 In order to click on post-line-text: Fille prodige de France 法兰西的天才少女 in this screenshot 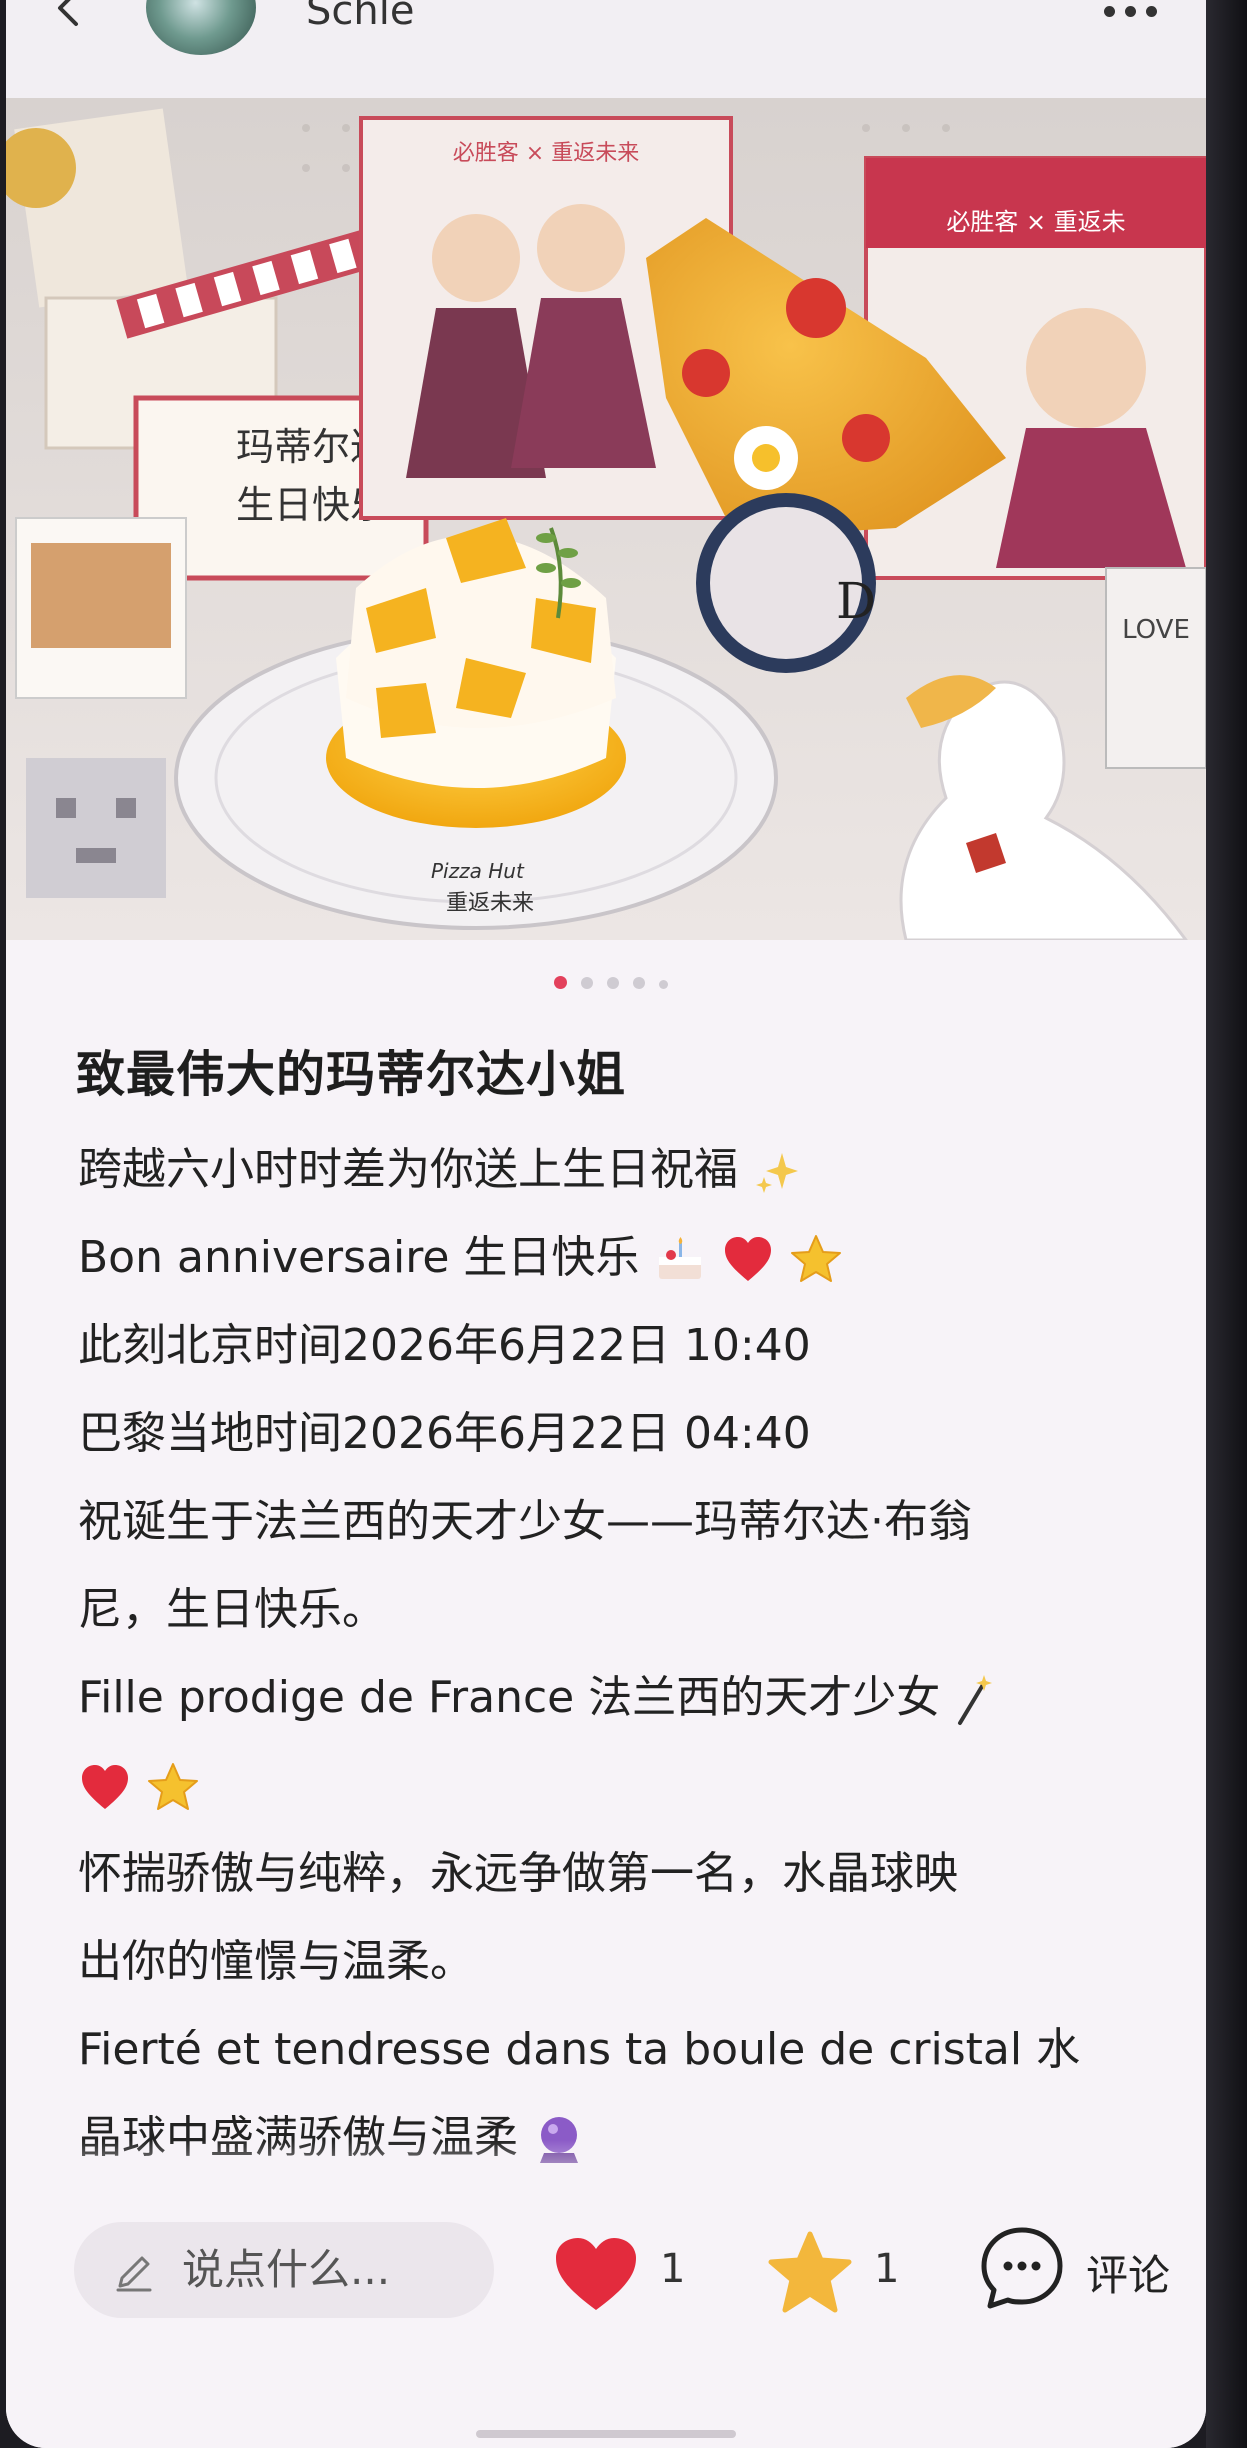, I will do `click(509, 1697)`.